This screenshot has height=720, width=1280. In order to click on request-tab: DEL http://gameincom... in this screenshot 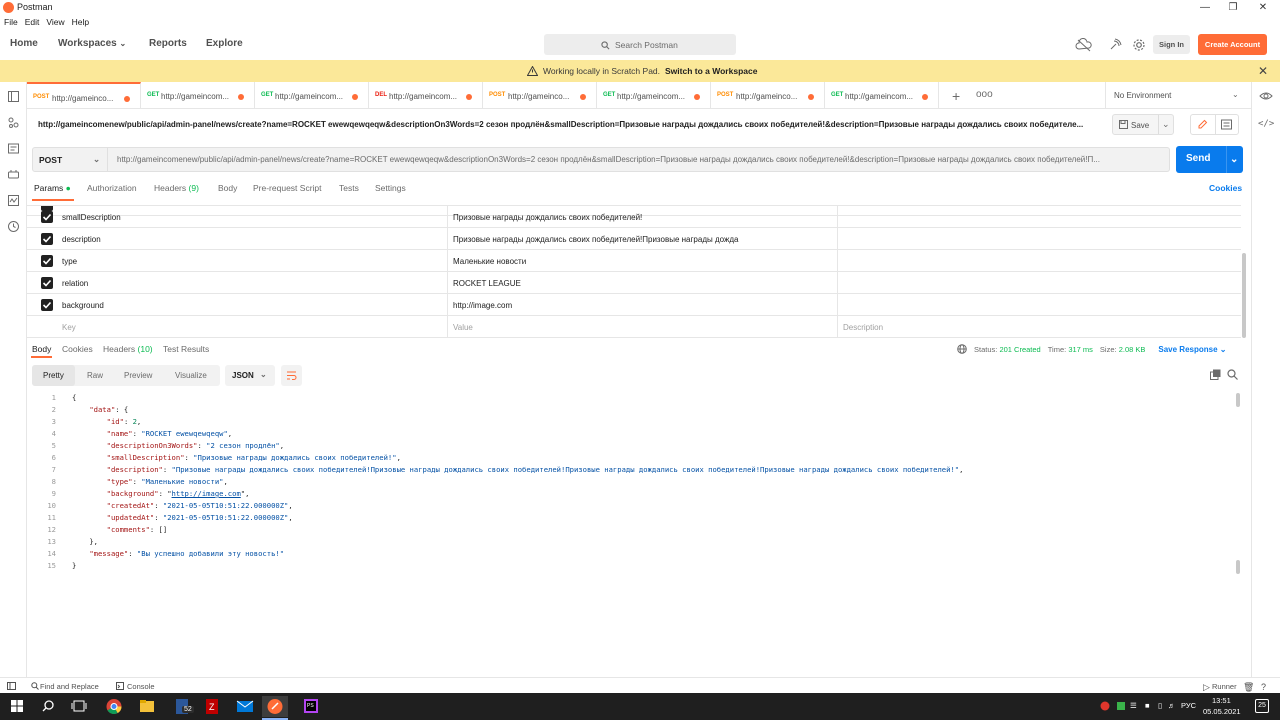, I will do `click(426, 95)`.